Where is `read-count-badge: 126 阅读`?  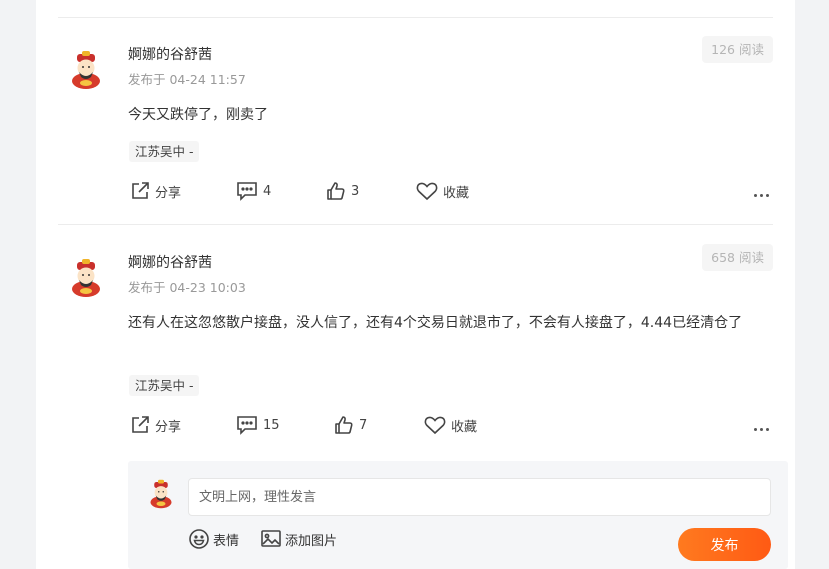
read-count-badge: 126 阅读 is located at coordinates (737, 49).